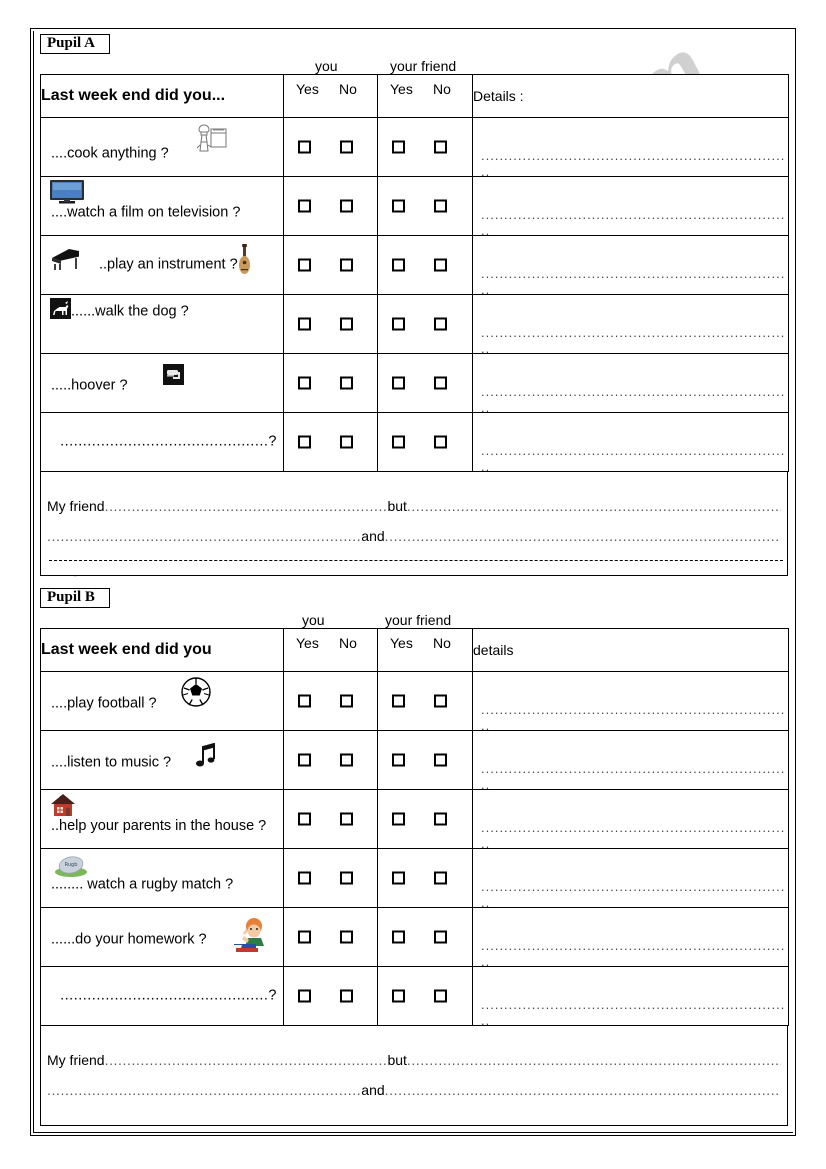 Image resolution: width=826 pixels, height=1169 pixels. Describe the element at coordinates (75, 598) in the screenshot. I see `pupil-b-tag: Pupil B` at that location.